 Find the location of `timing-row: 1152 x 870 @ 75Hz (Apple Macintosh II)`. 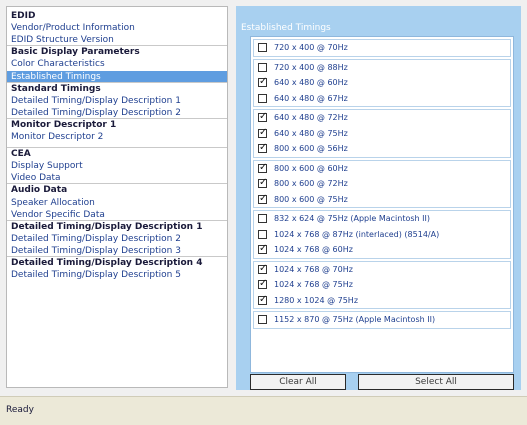

timing-row: 1152 x 870 @ 75Hz (Apple Macintosh II) is located at coordinates (382, 319).